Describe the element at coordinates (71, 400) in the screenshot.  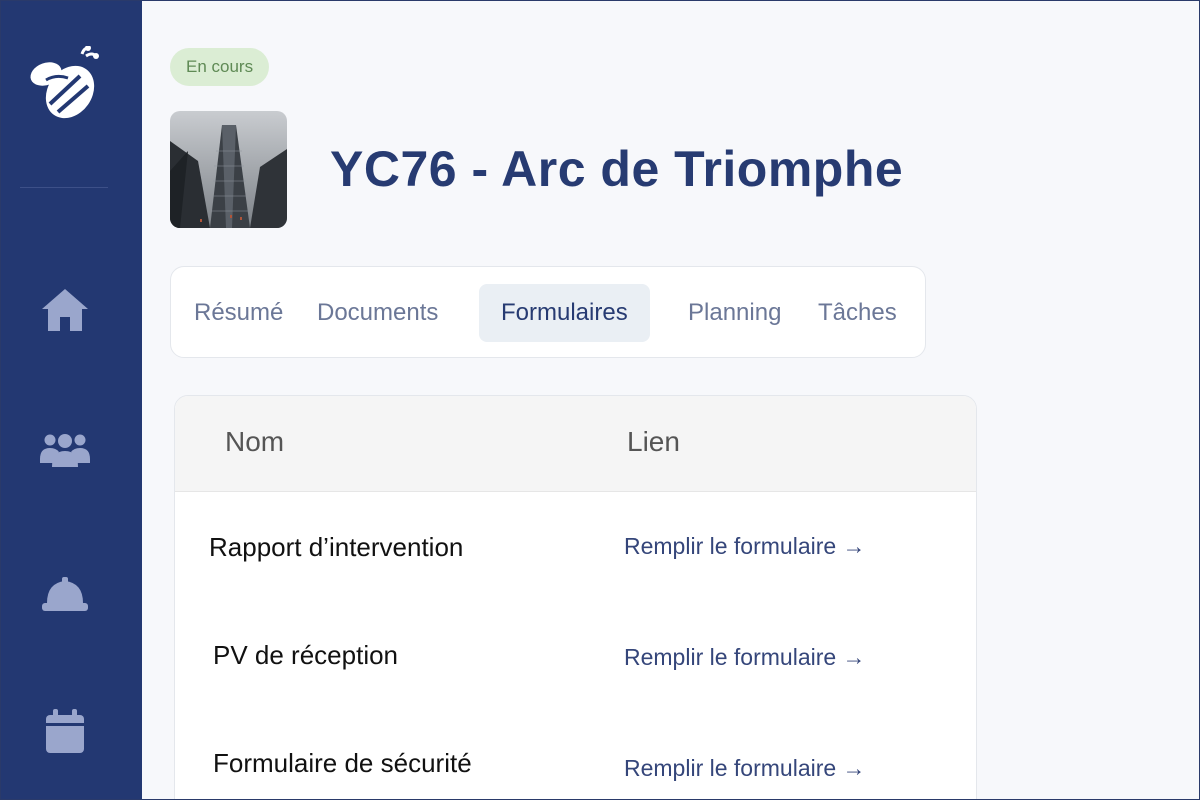
I see `sidebar` at that location.